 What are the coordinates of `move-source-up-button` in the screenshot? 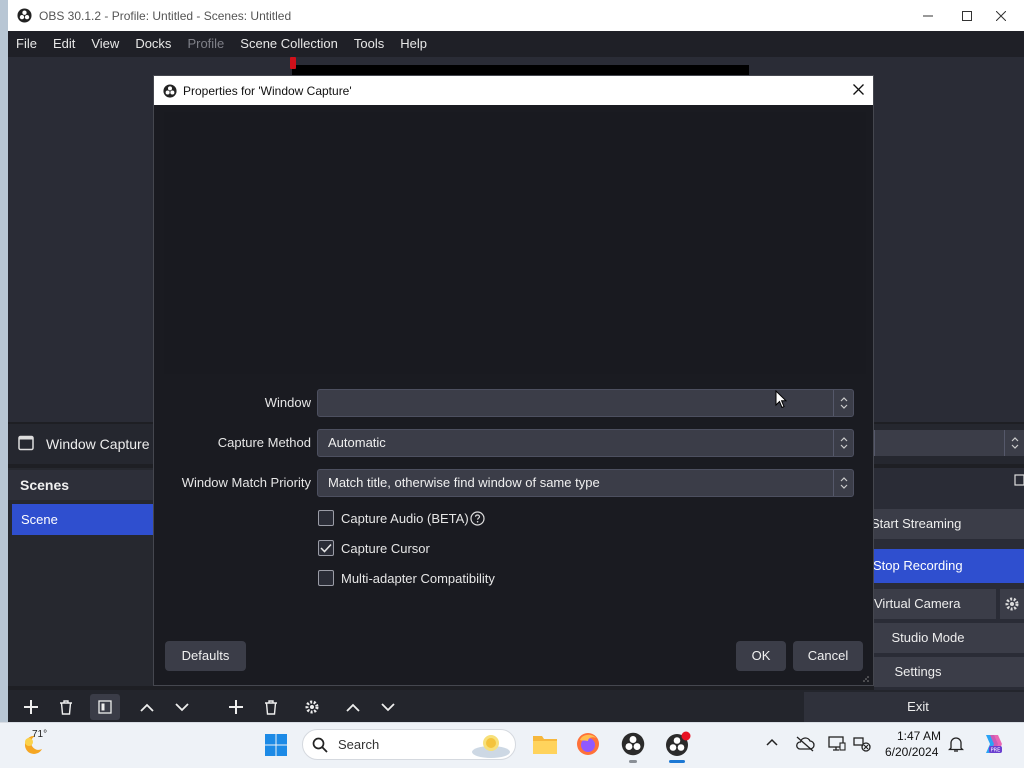 It's located at (353, 707).